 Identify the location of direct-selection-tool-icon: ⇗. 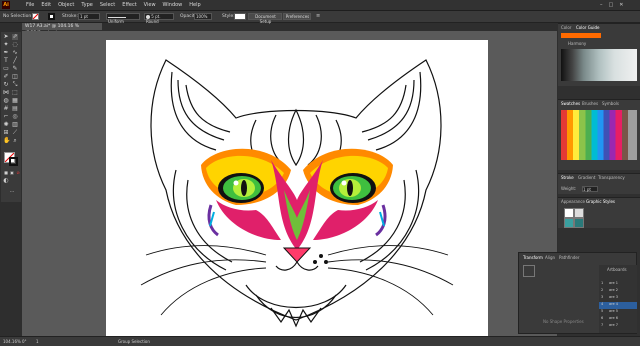
(15, 37).